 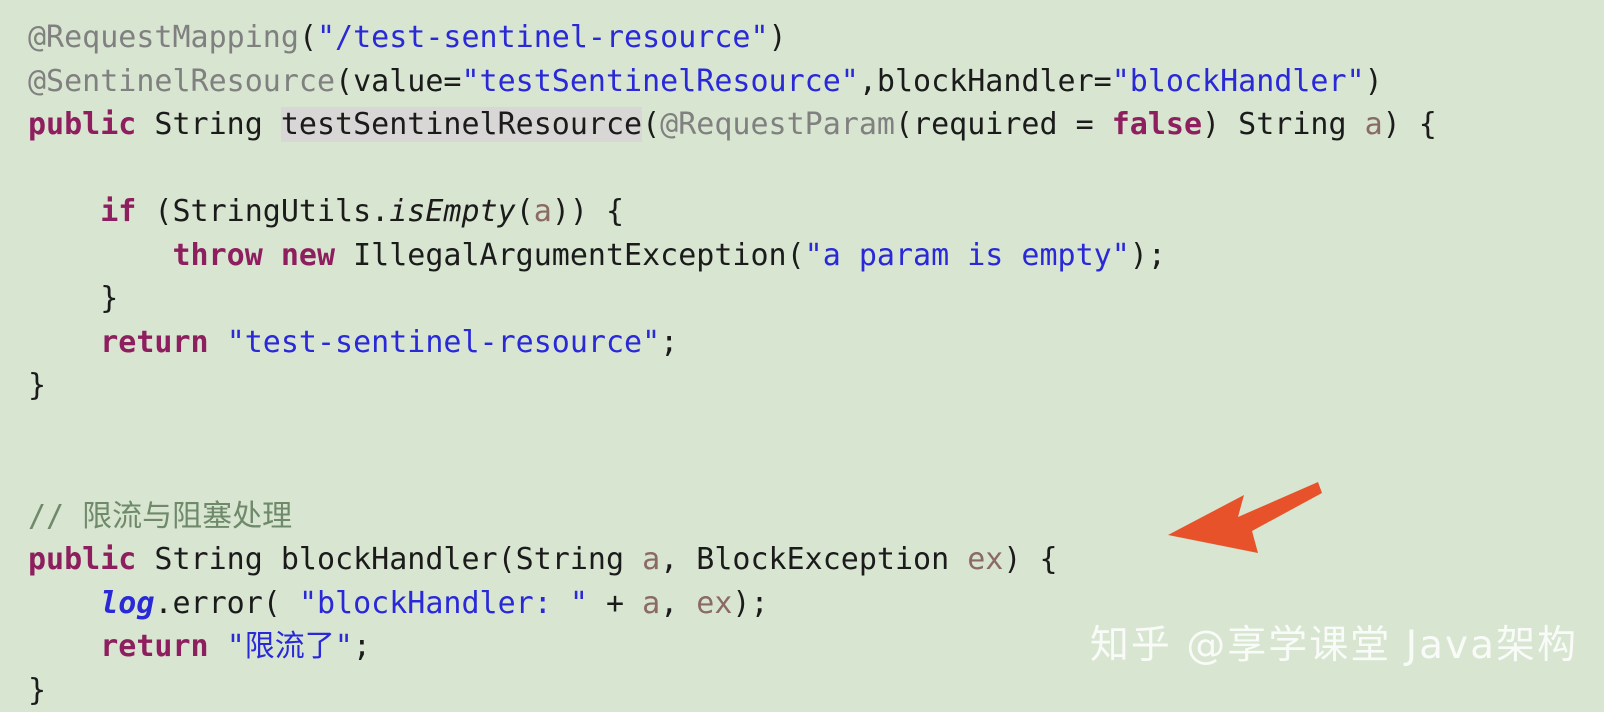 What do you see at coordinates (443, 603) in the screenshot?
I see `code-token-string: "blockHandler: "` at bounding box center [443, 603].